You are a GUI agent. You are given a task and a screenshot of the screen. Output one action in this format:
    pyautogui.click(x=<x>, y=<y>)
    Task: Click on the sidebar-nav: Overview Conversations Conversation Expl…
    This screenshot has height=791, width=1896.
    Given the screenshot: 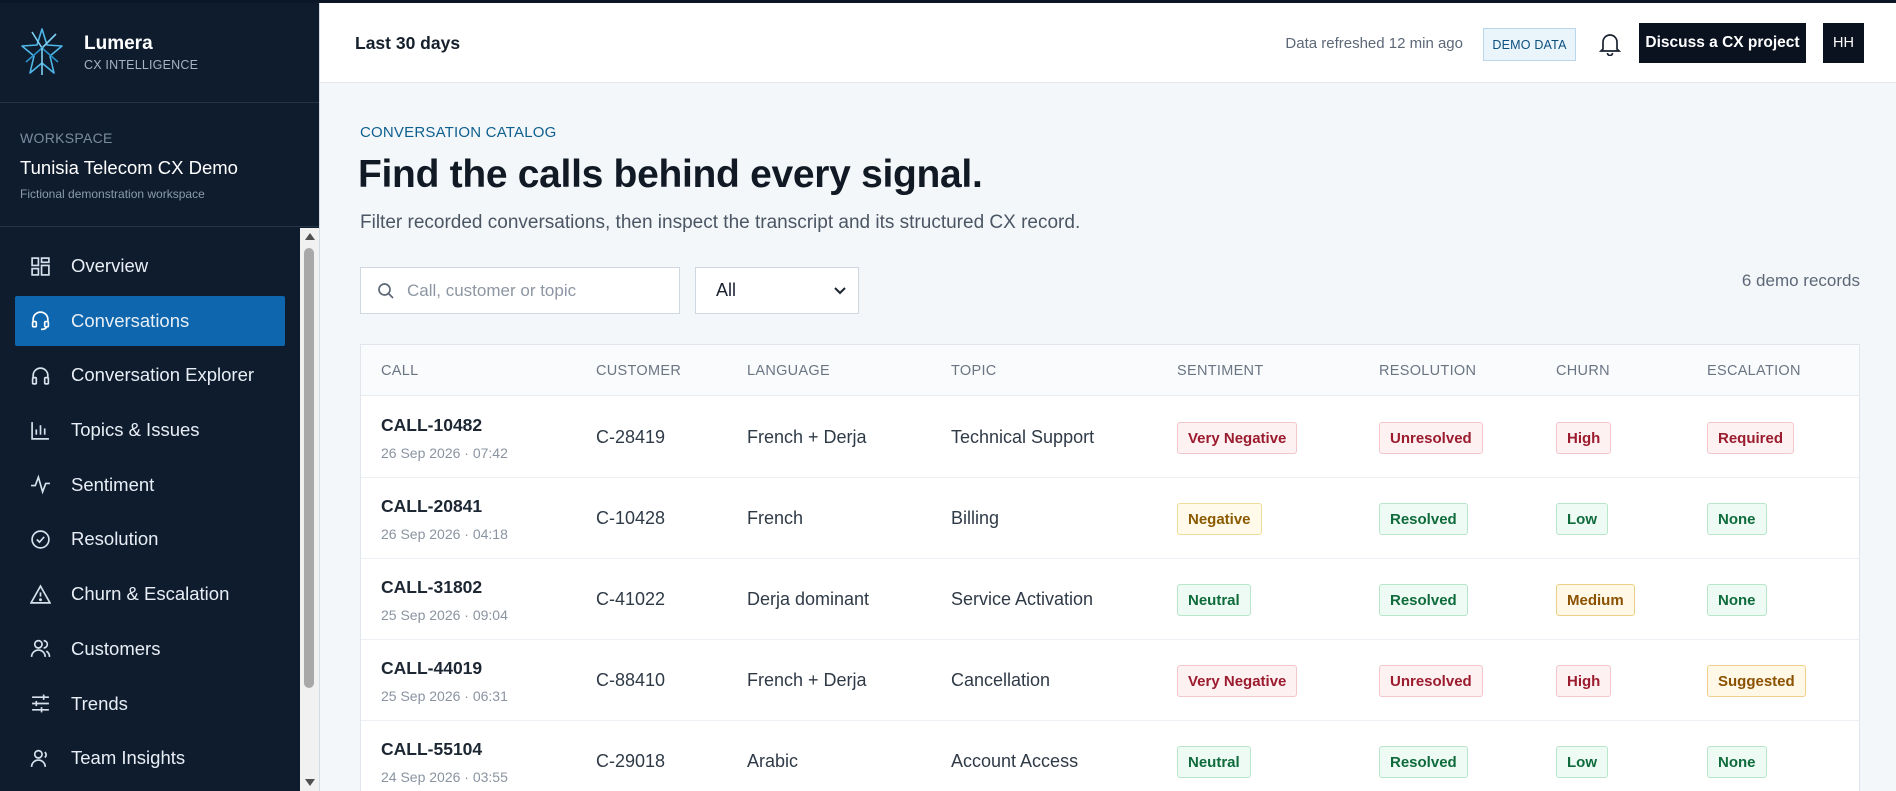 What is the action you would take?
    pyautogui.click(x=150, y=514)
    